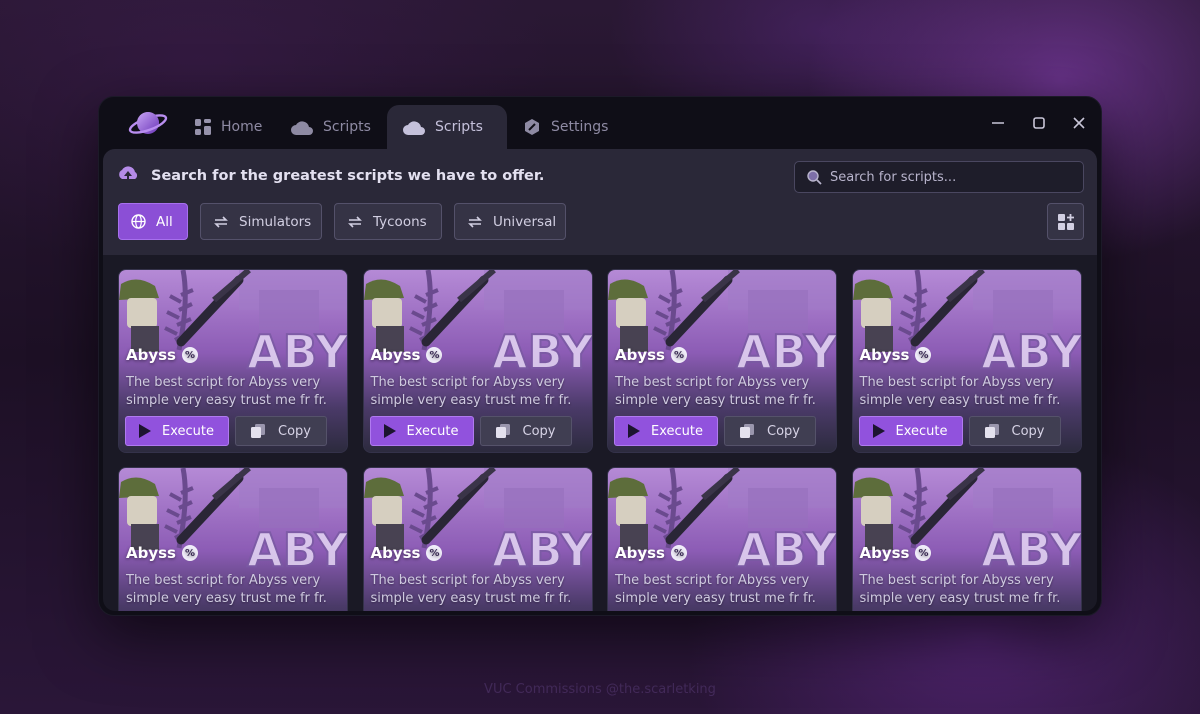  What do you see at coordinates (400, 221) in the screenshot?
I see `filter-label: Tycoons` at bounding box center [400, 221].